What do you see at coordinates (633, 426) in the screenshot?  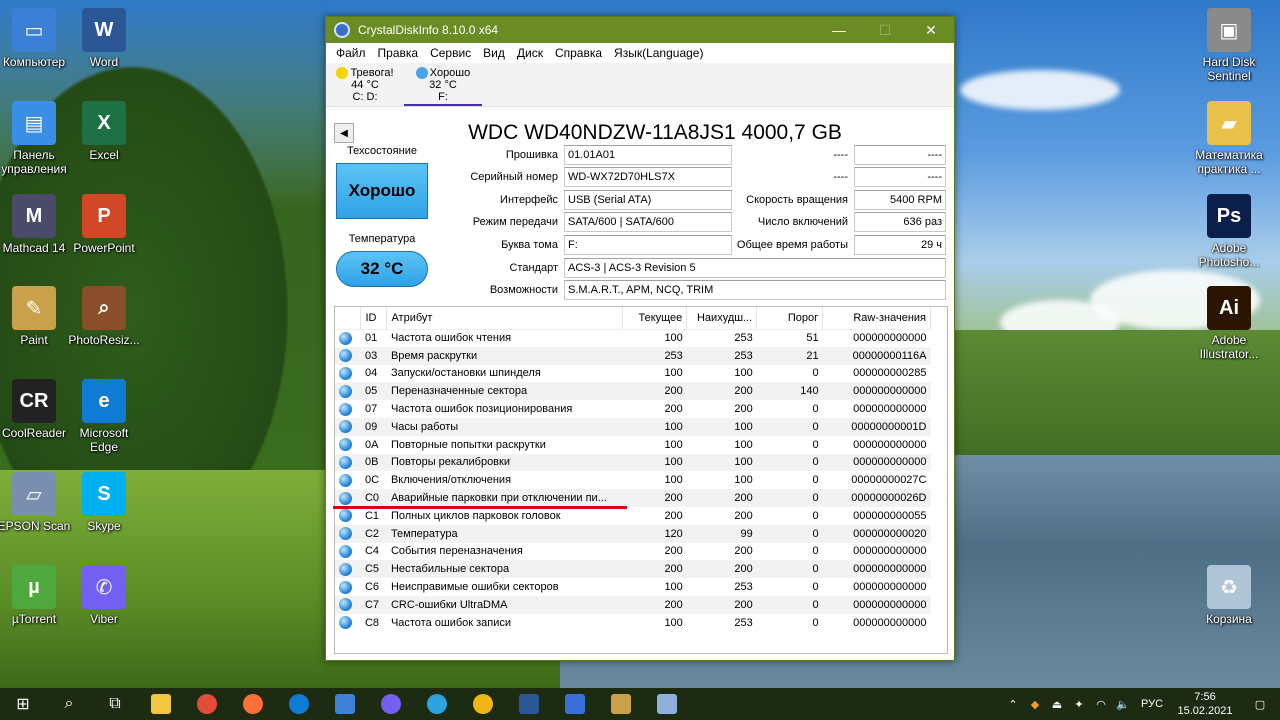 I see `table-row: 09 Часы работы 100 100 0 00000000001D` at bounding box center [633, 426].